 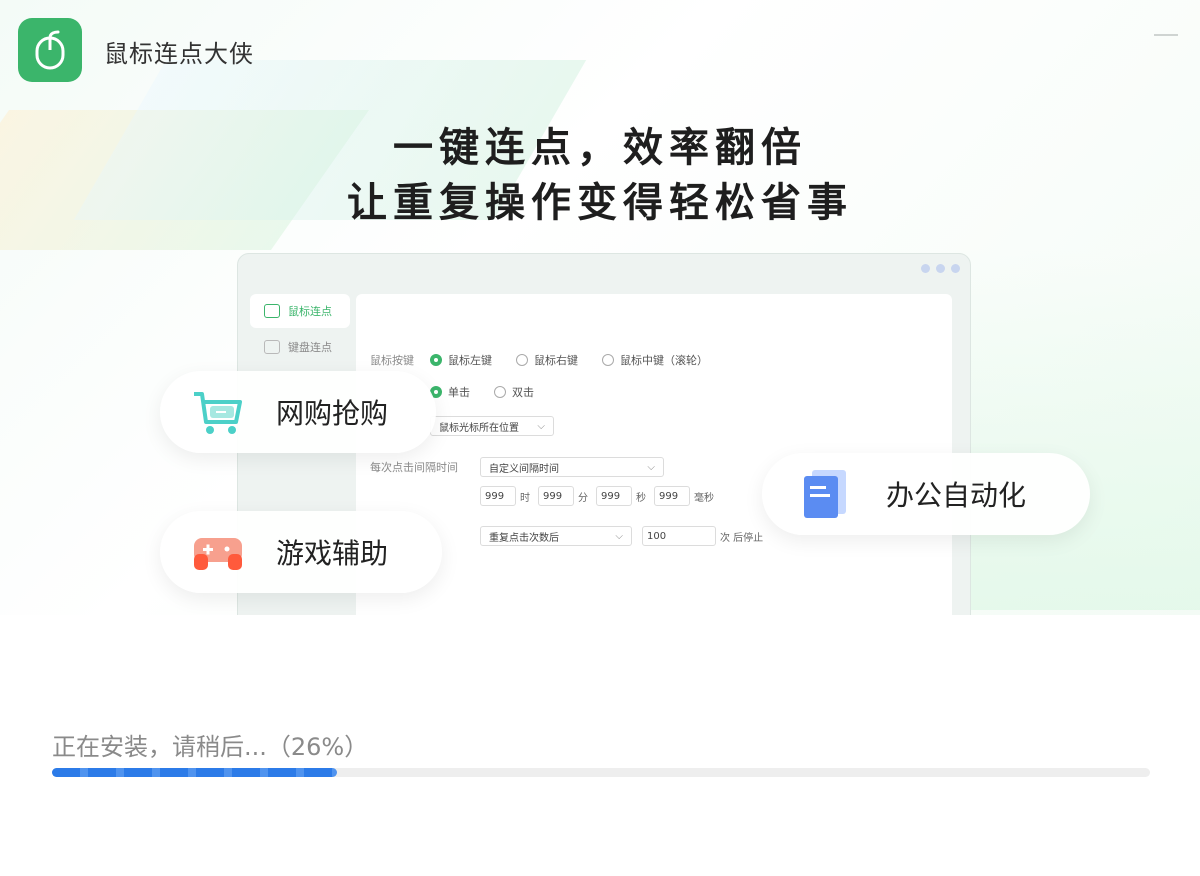 What do you see at coordinates (179, 54) in the screenshot?
I see `app-title: 鼠标连点大侠` at bounding box center [179, 54].